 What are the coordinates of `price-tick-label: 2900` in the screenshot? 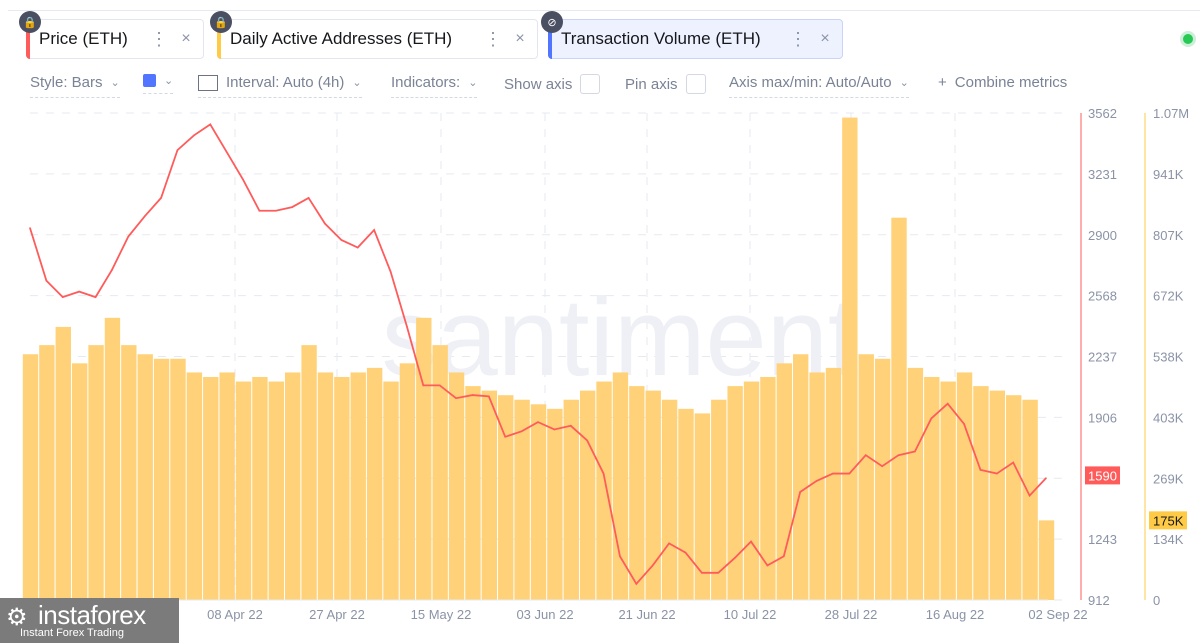 It's located at (1102, 235).